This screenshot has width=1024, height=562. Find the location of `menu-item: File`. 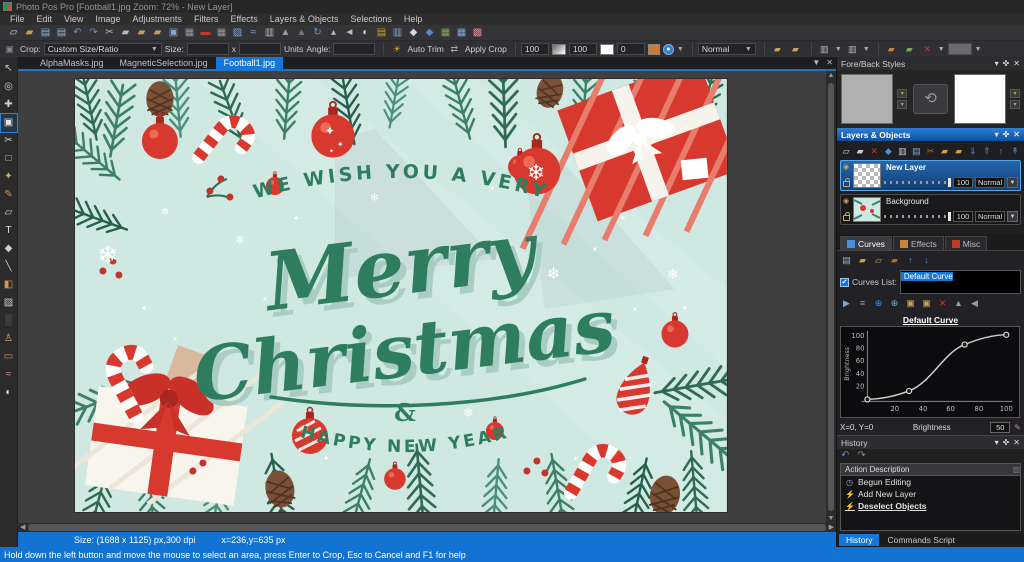

menu-item: File is located at coordinates (17, 19).